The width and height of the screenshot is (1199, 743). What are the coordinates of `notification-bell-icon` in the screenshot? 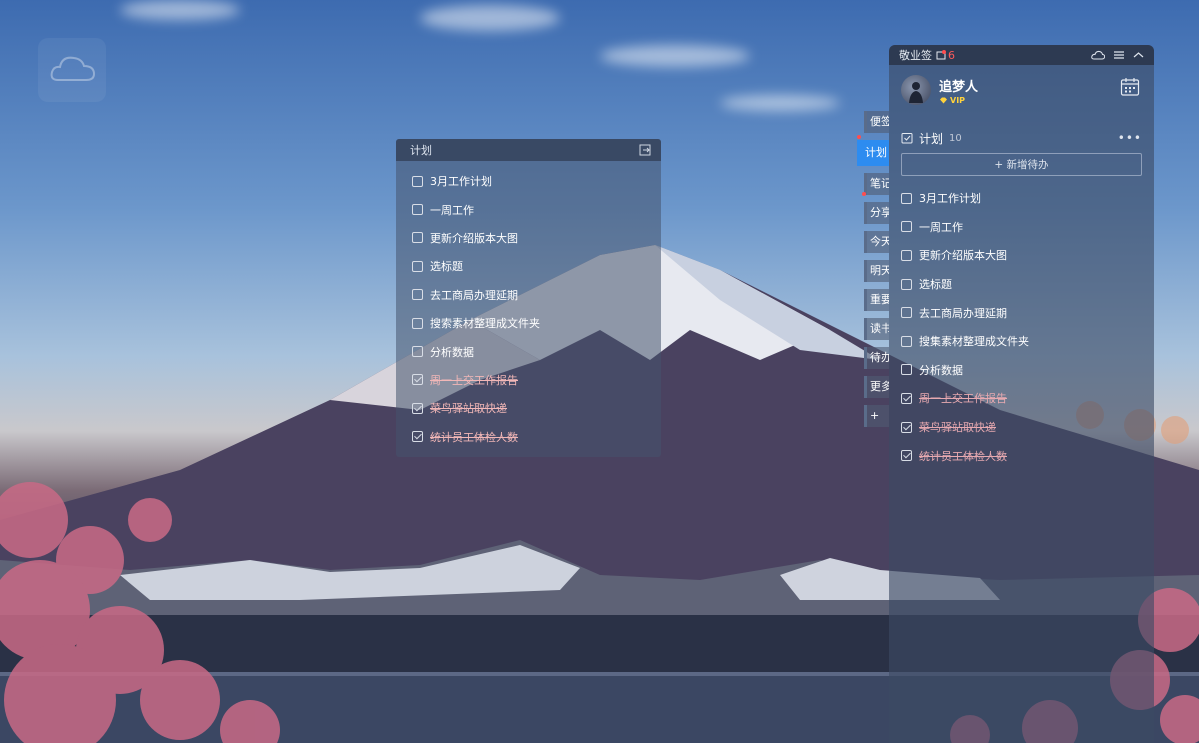 It's located at (941, 55).